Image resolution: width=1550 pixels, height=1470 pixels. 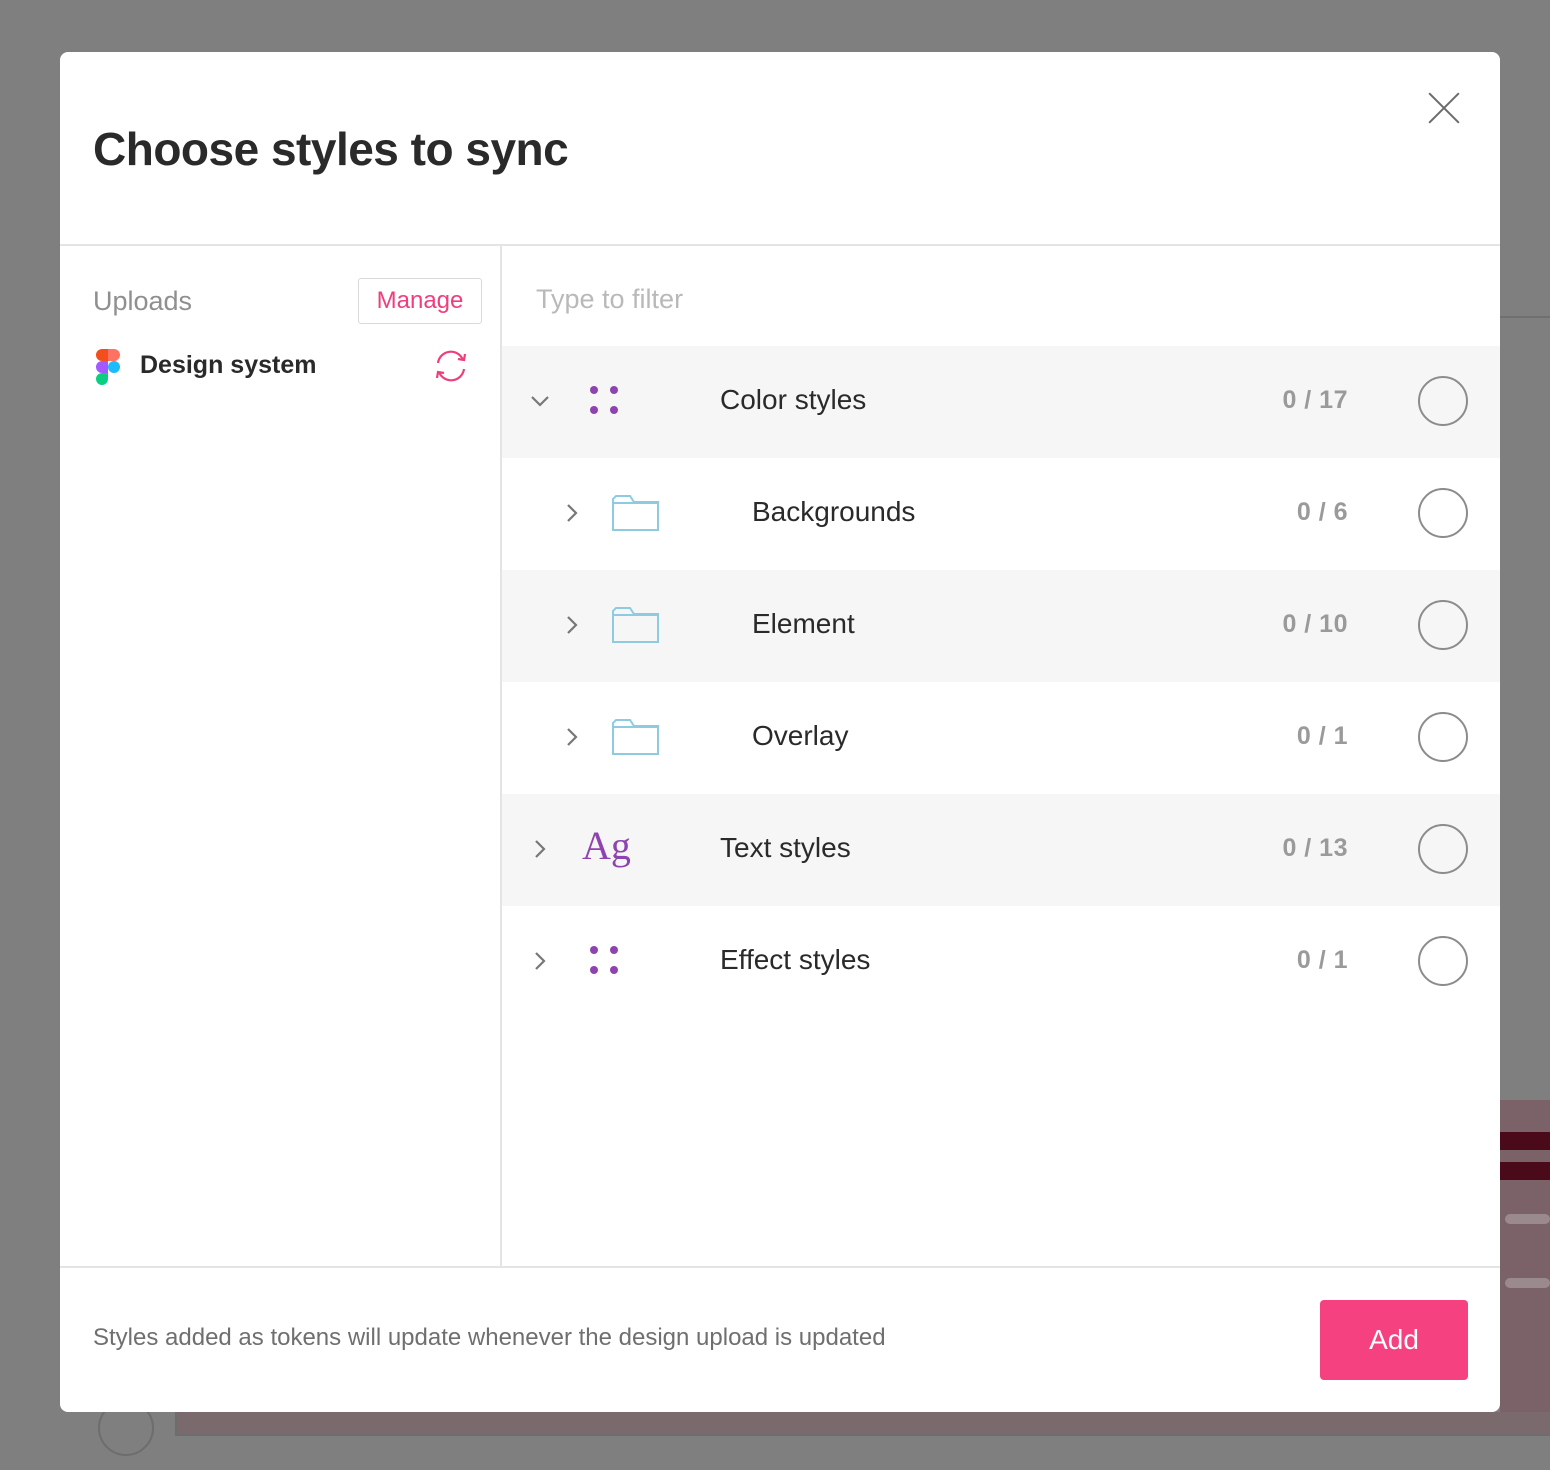 What do you see at coordinates (793, 399) in the screenshot?
I see `tree-row-label: Color styles` at bounding box center [793, 399].